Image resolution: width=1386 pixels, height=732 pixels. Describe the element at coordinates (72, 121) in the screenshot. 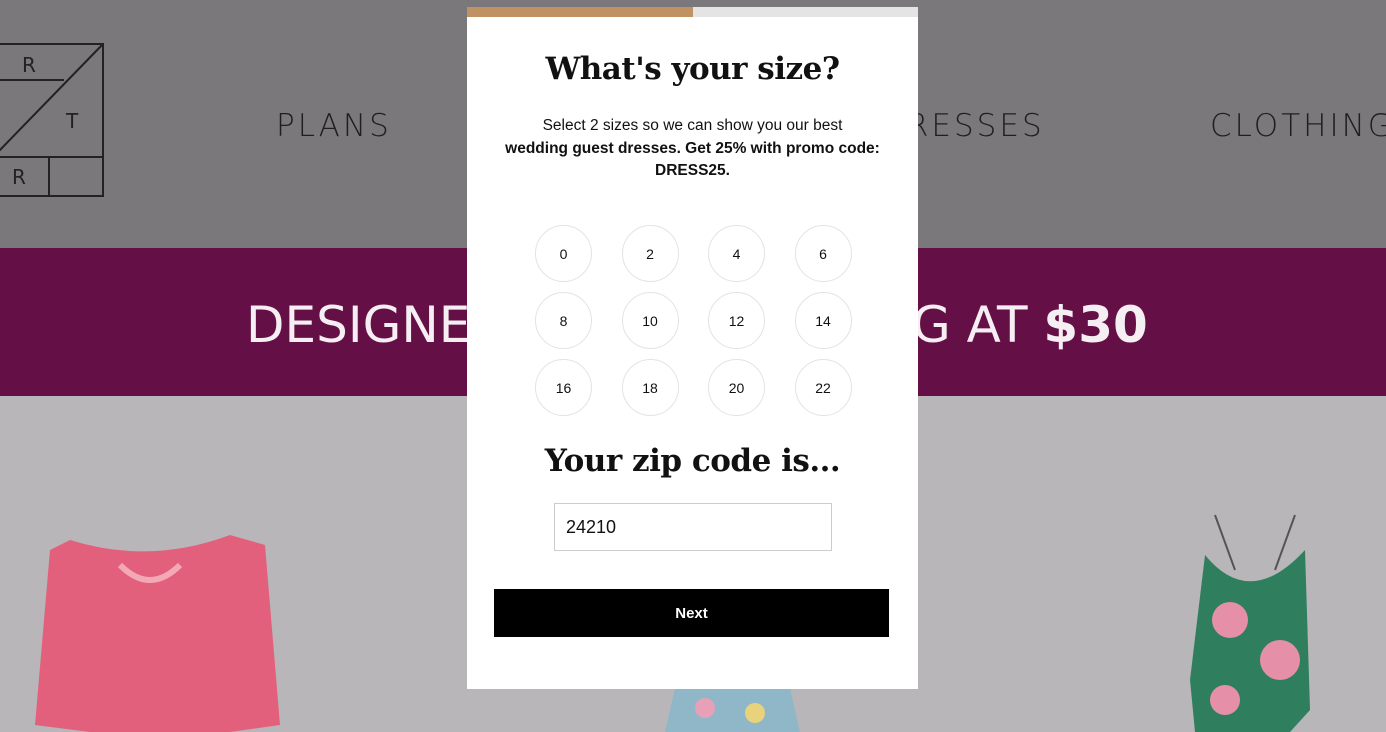

I see `svg-text: T` at that location.